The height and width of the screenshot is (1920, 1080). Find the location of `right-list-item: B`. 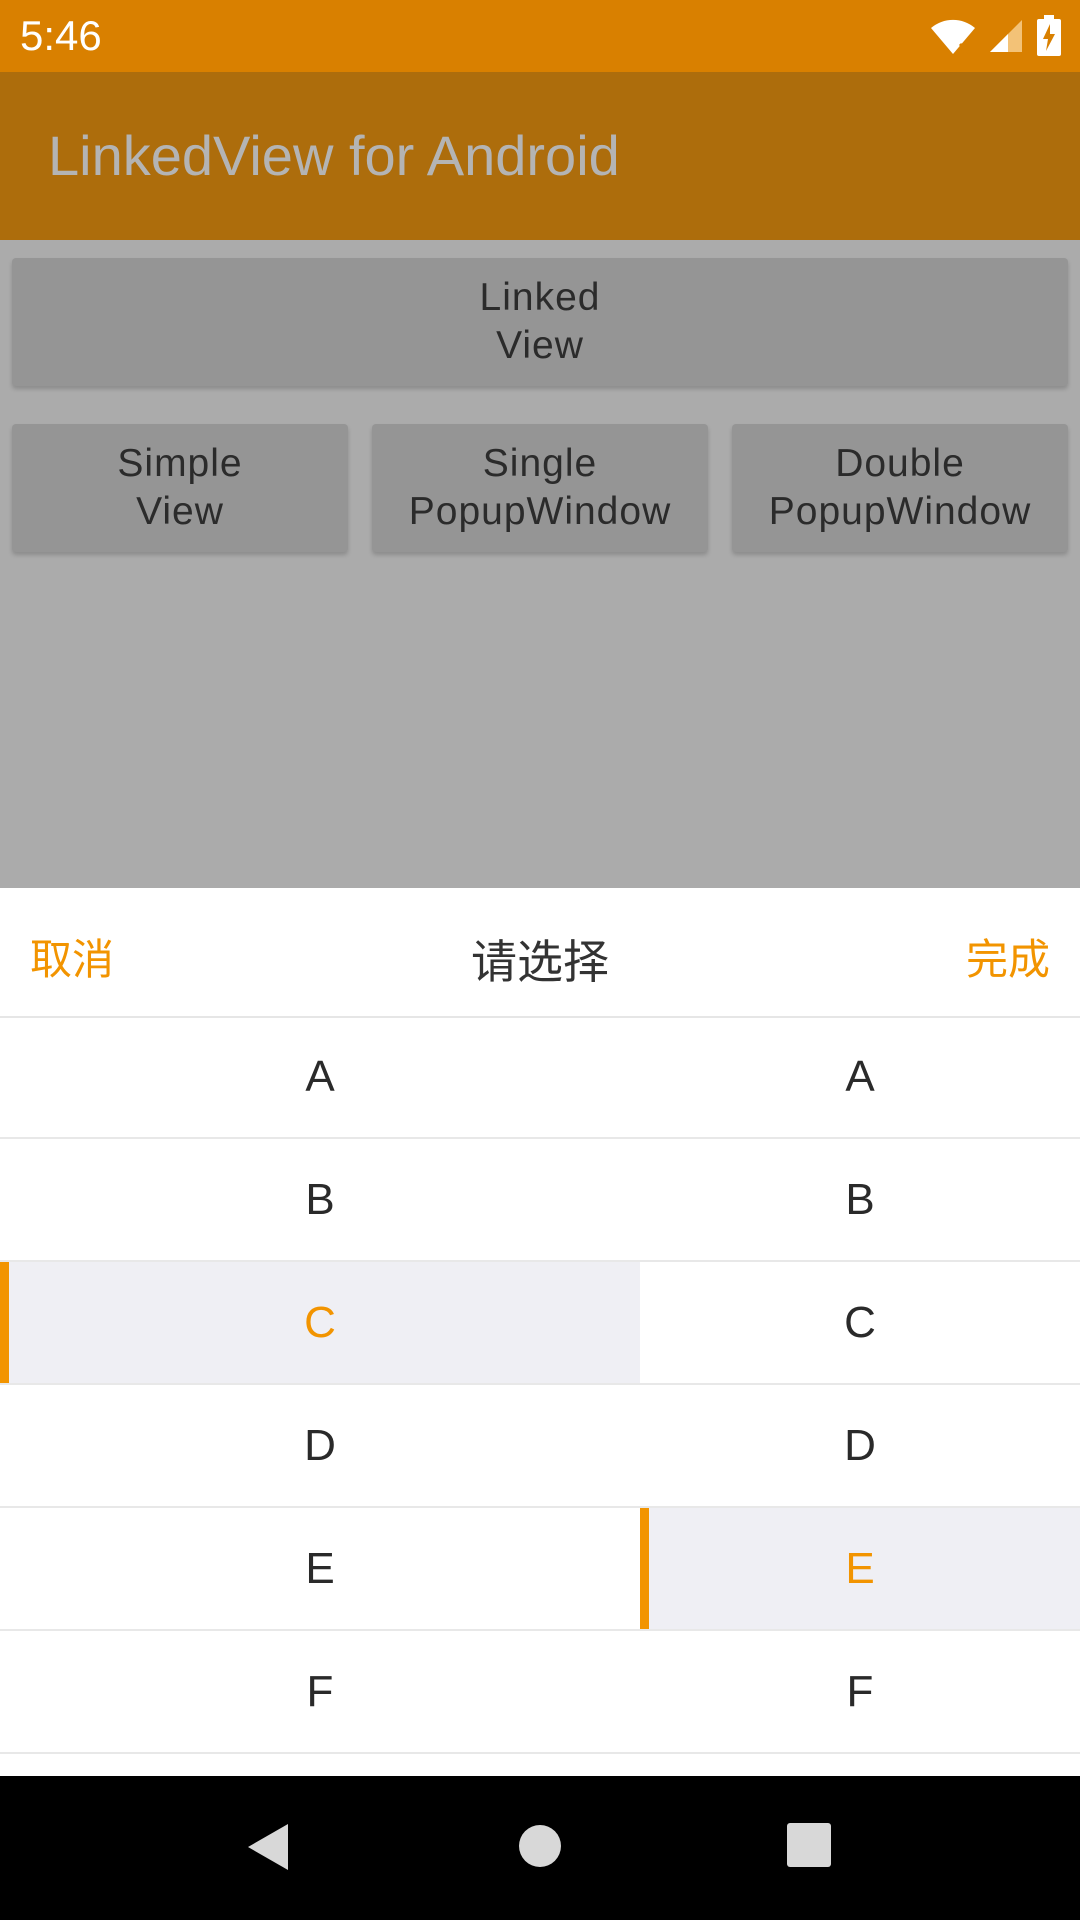

right-list-item: B is located at coordinates (860, 1200).